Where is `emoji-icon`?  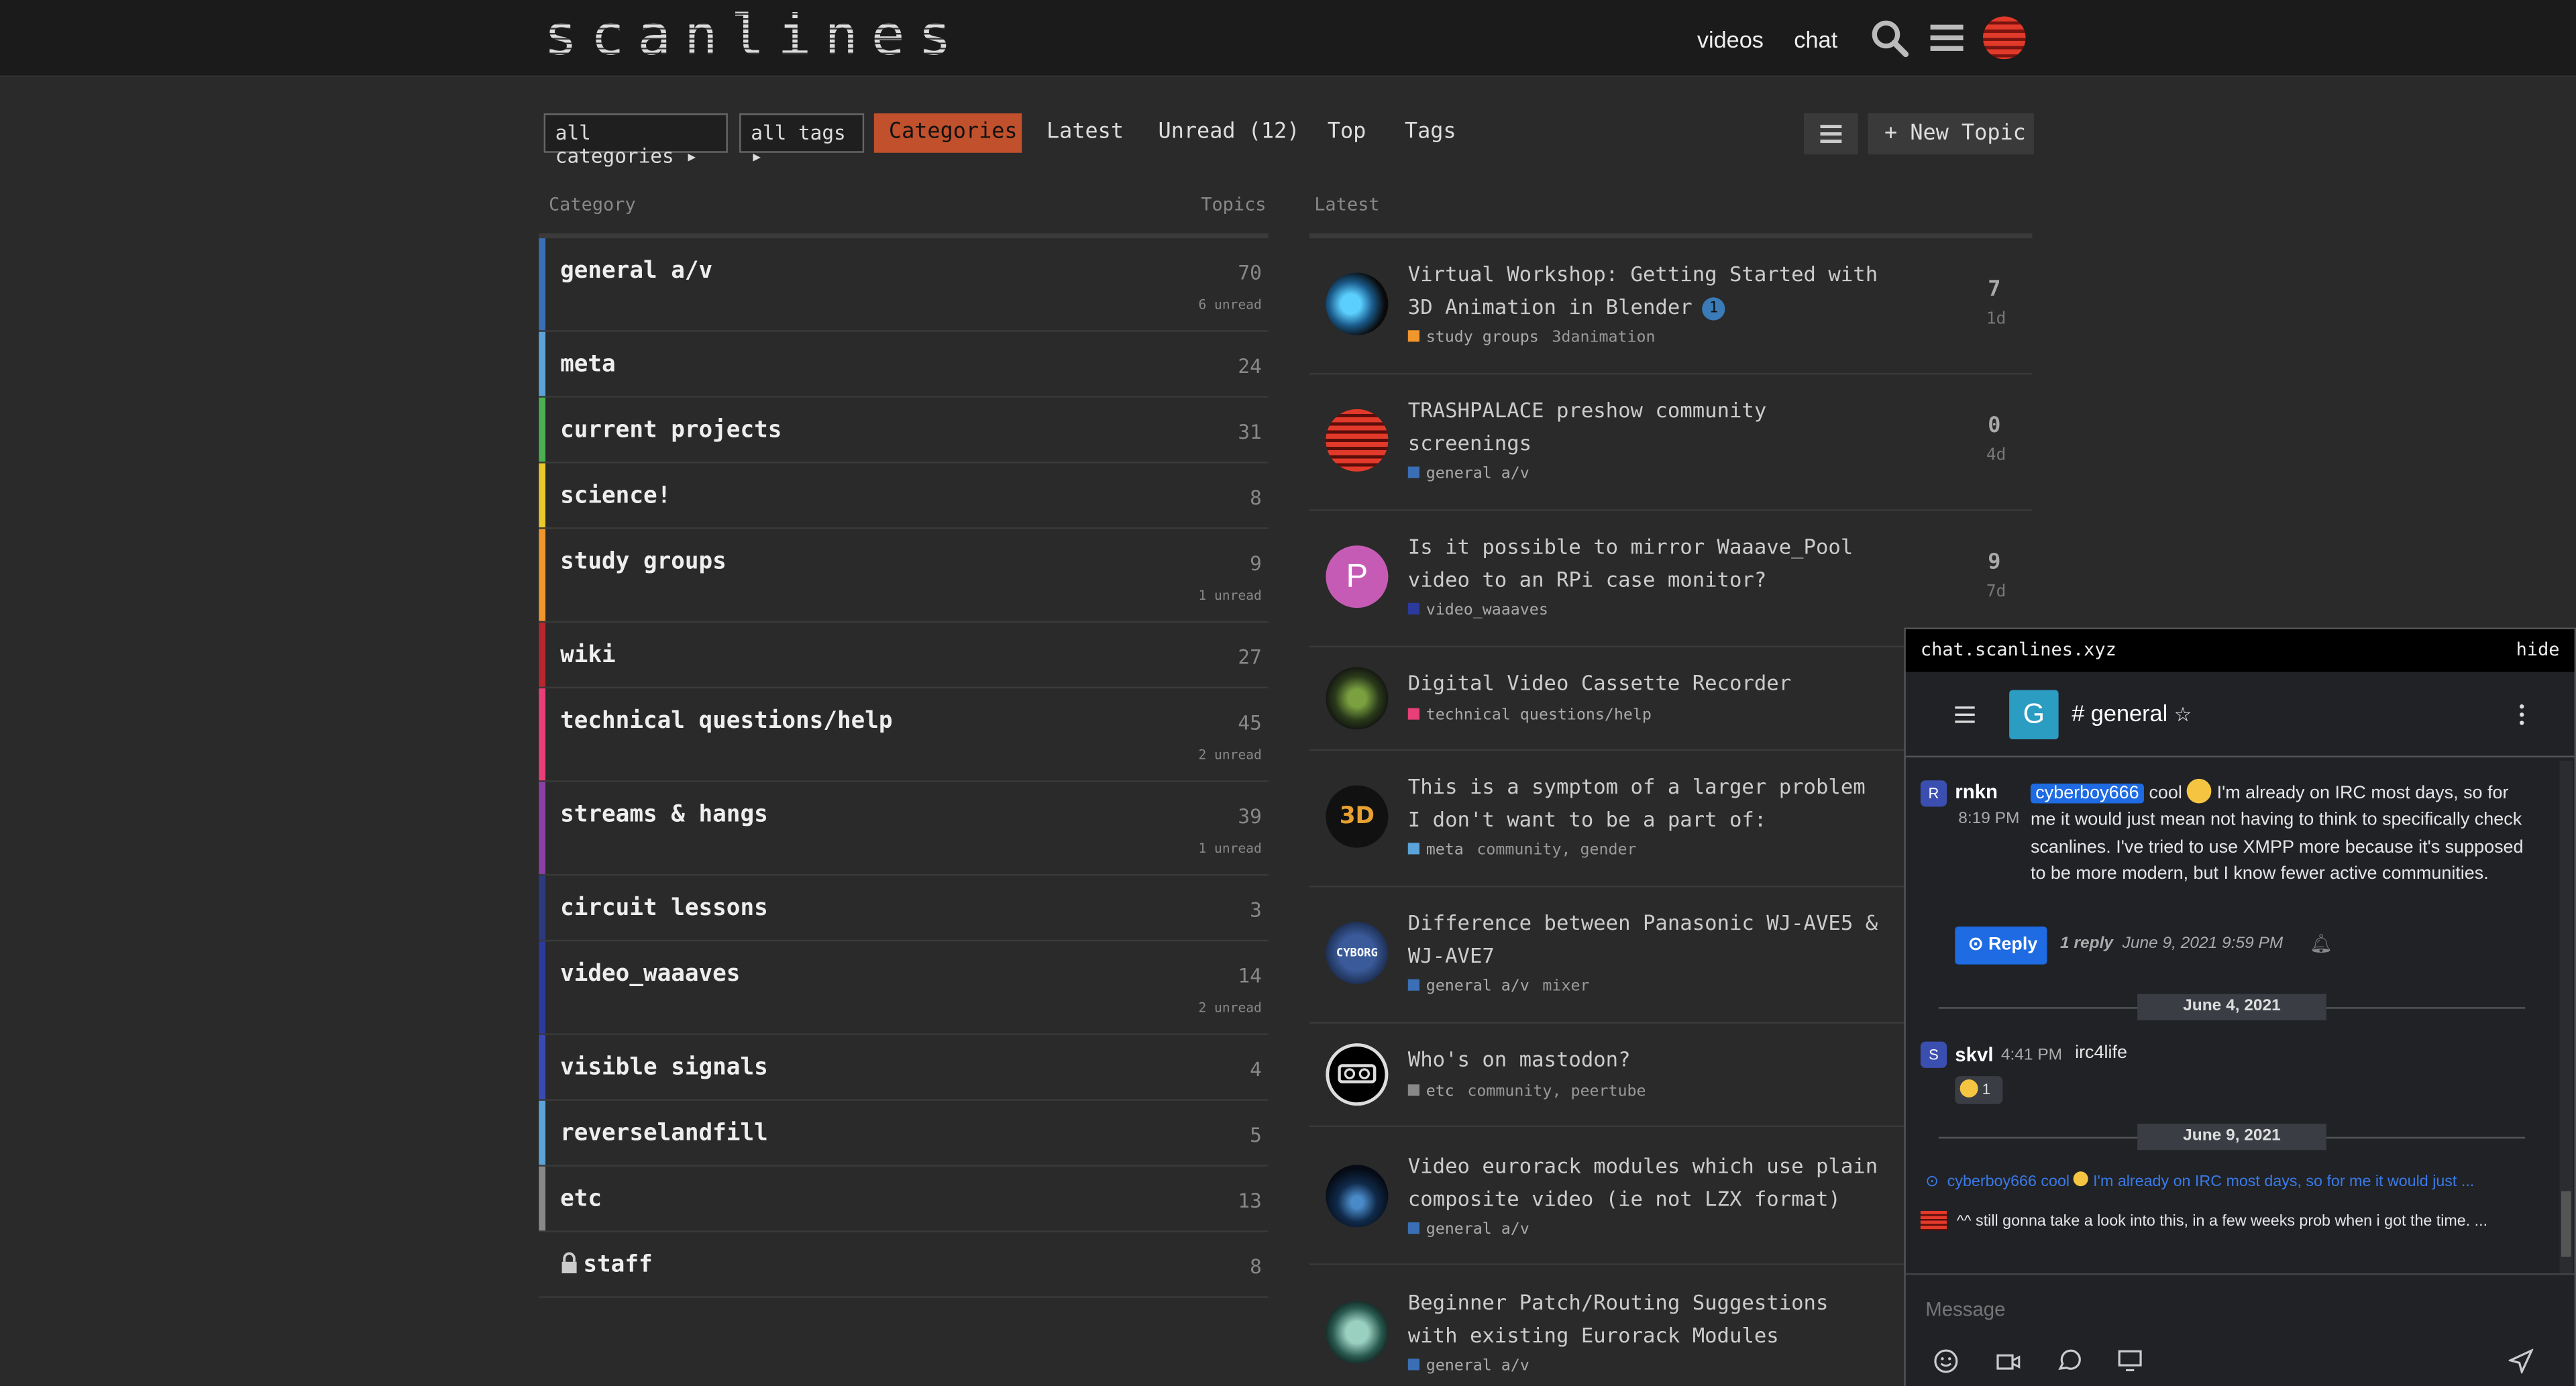 emoji-icon is located at coordinates (1945, 1361).